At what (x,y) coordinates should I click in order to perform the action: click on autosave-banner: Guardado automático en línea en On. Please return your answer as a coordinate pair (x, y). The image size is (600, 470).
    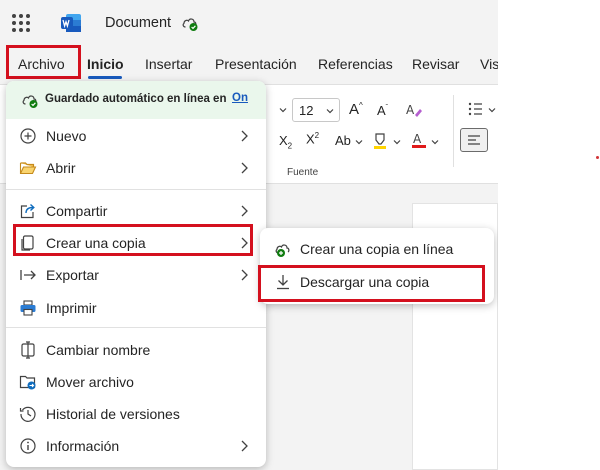
    Looking at the image, I should click on (136, 100).